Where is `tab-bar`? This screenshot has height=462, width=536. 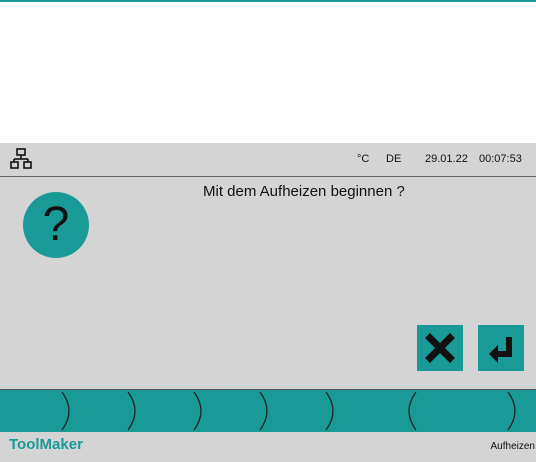 tab-bar is located at coordinates (268, 411).